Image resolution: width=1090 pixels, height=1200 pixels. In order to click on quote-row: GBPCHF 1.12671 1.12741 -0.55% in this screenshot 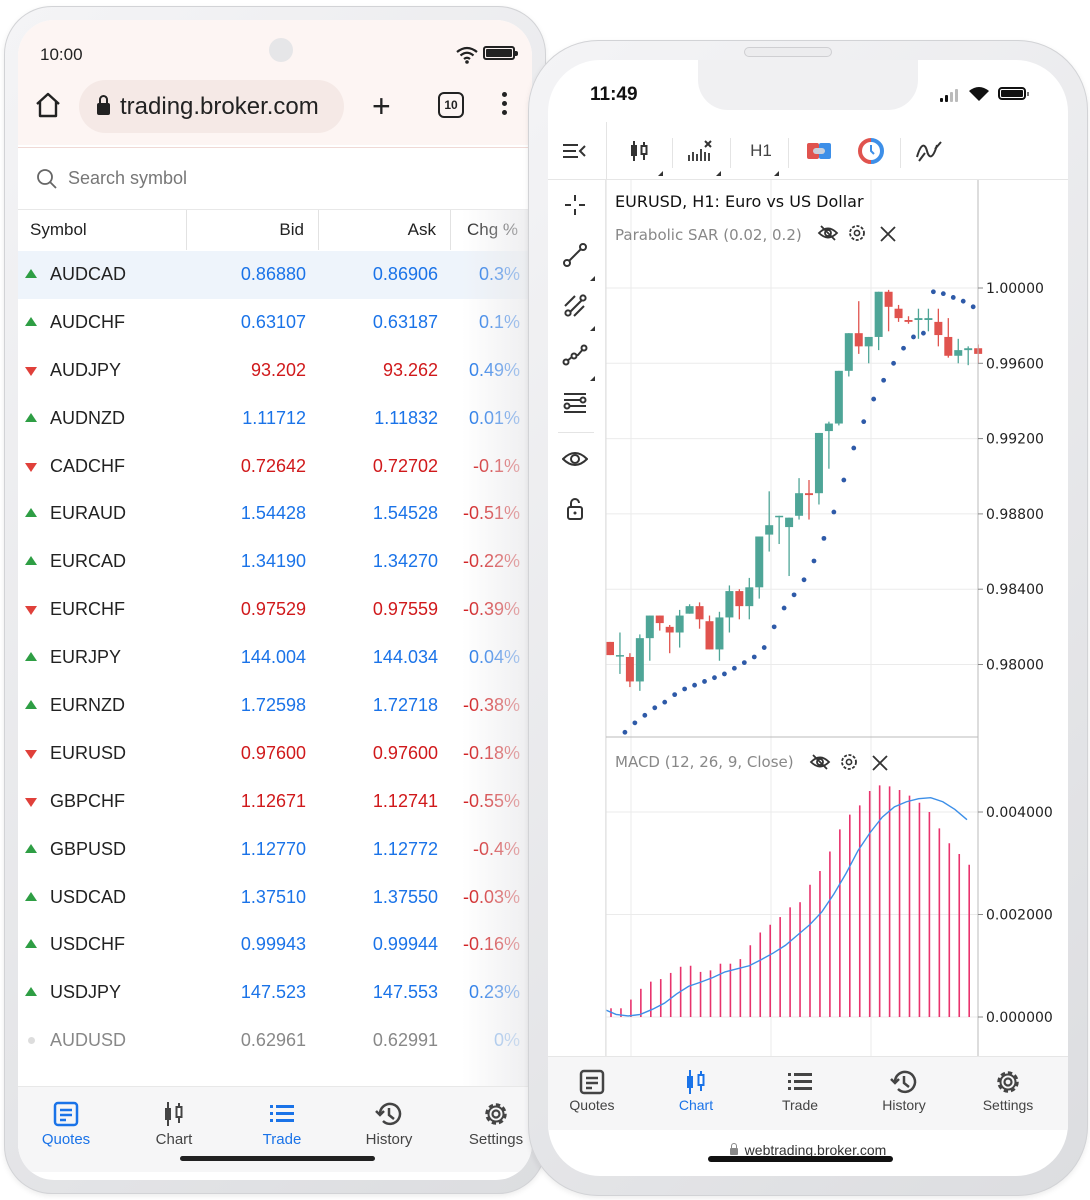, I will do `click(275, 802)`.